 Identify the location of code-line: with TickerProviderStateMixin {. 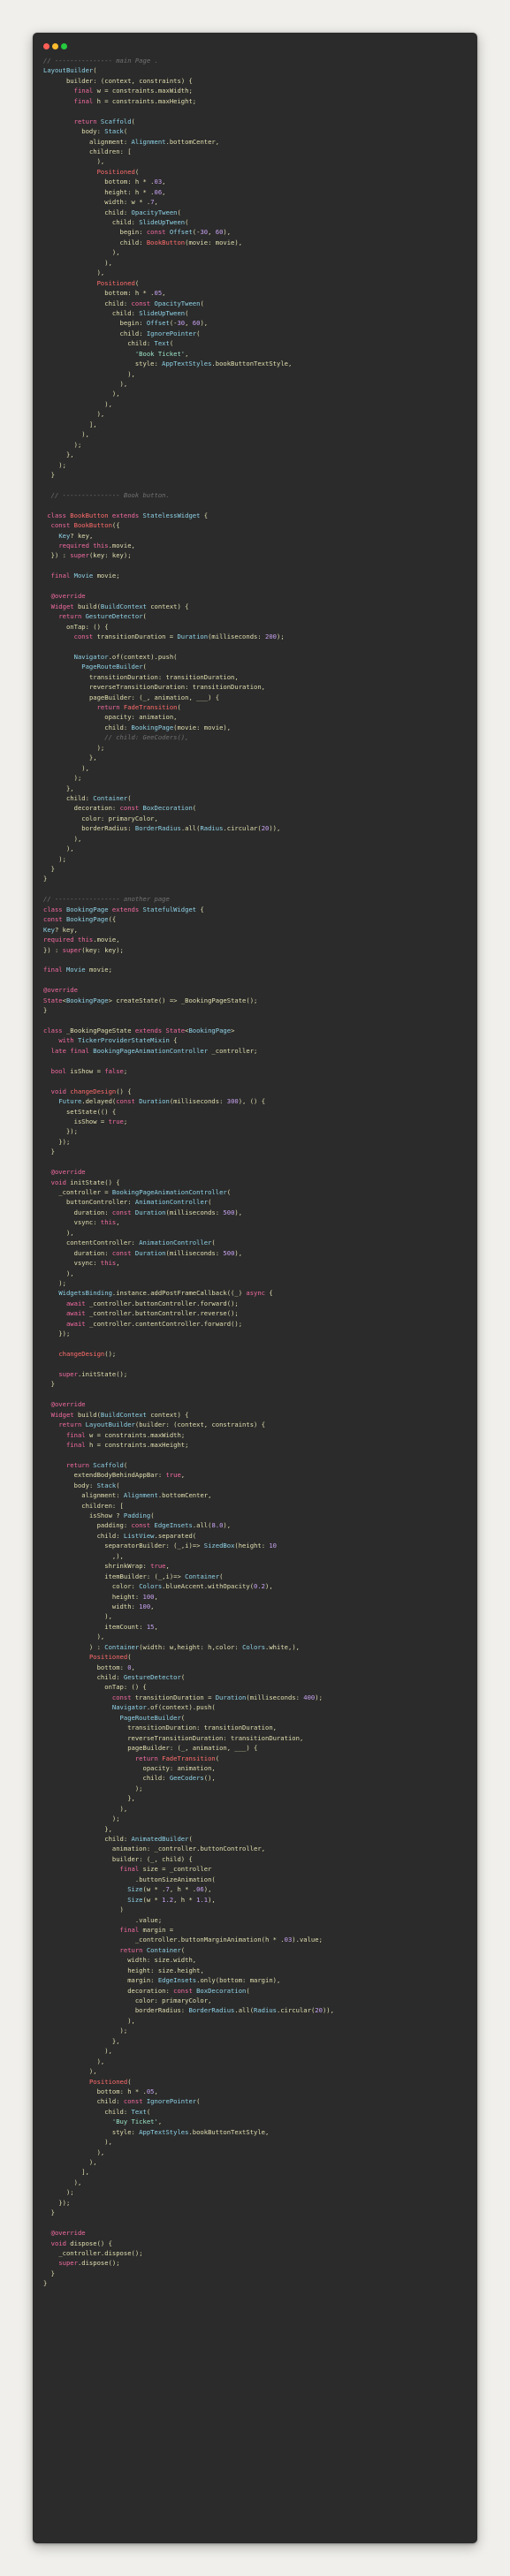
(118, 1040).